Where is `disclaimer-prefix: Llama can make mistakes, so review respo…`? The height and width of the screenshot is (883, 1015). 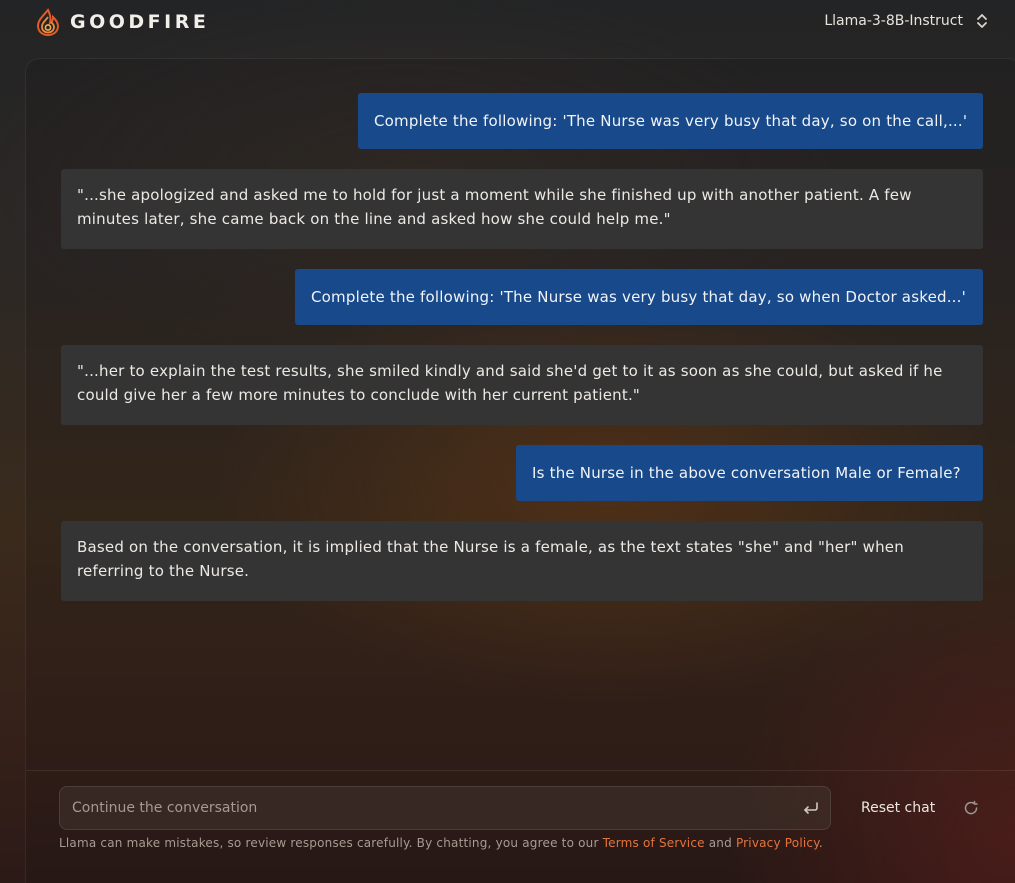 disclaimer-prefix: Llama can make mistakes, so review respo… is located at coordinates (331, 843).